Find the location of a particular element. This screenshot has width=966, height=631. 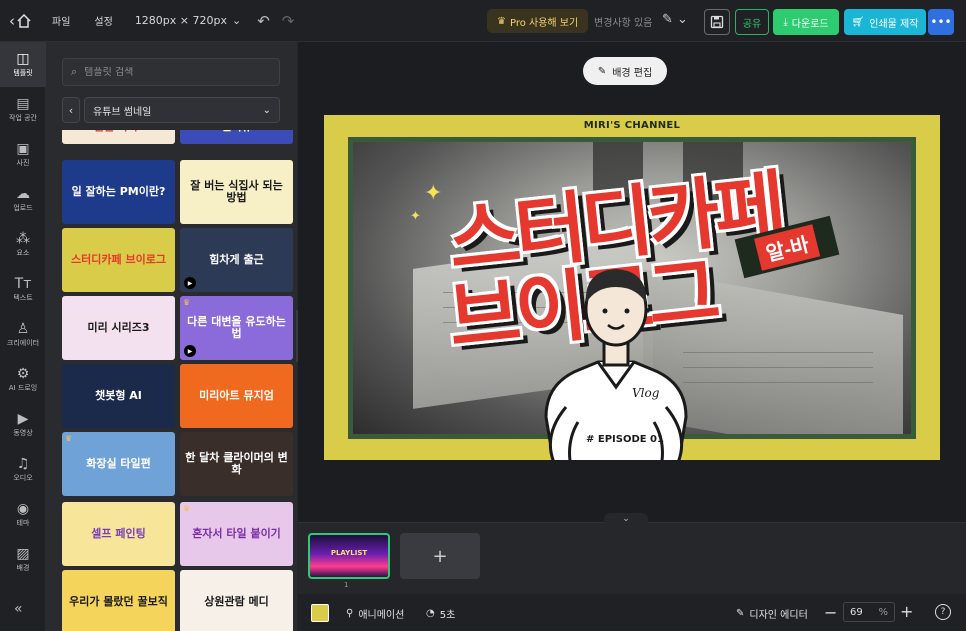

page-thumbnail-title: PLAYLIST is located at coordinates (349, 553).